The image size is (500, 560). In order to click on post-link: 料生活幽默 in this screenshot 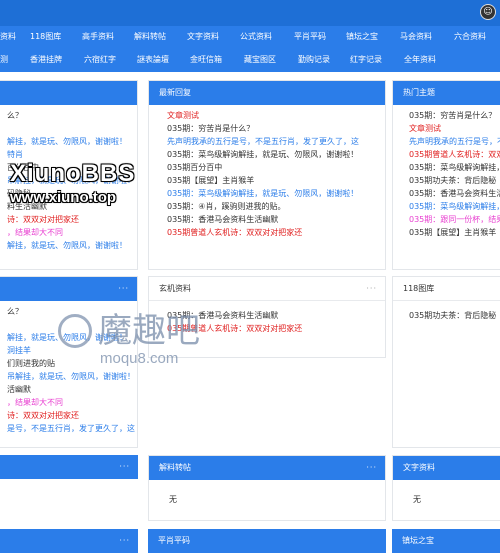, I will do `click(72, 206)`.